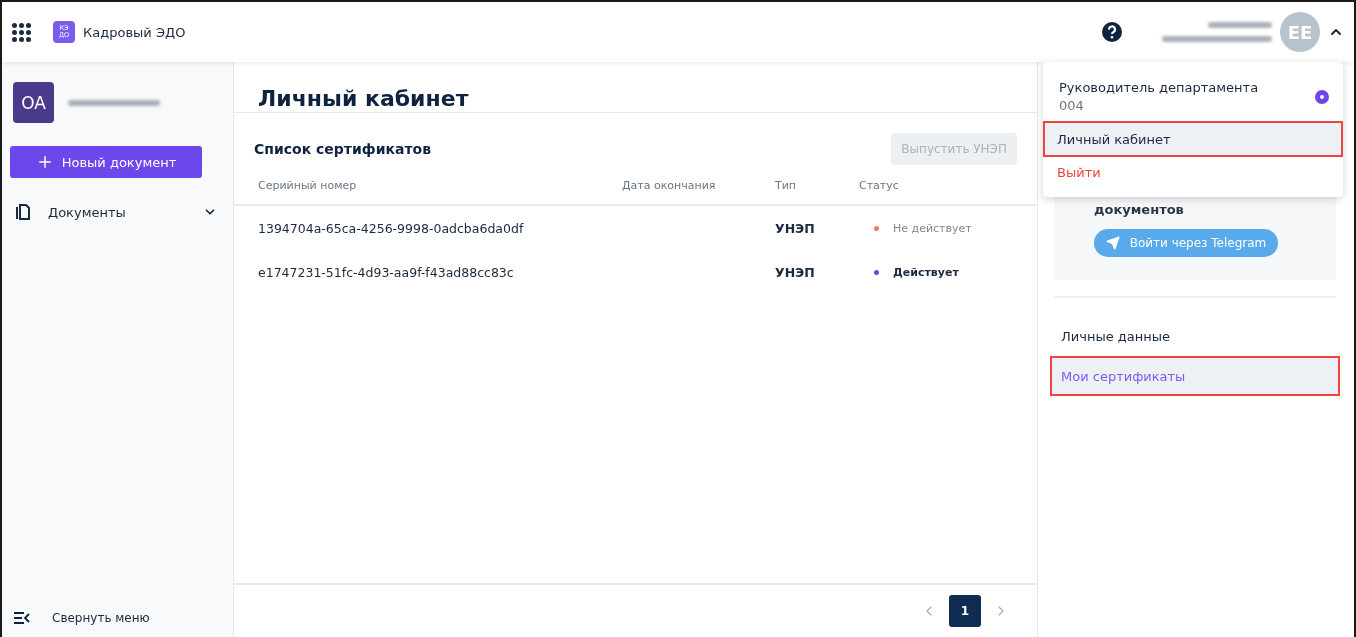  What do you see at coordinates (125, 212) in the screenshot?
I see `nav-item: Документы` at bounding box center [125, 212].